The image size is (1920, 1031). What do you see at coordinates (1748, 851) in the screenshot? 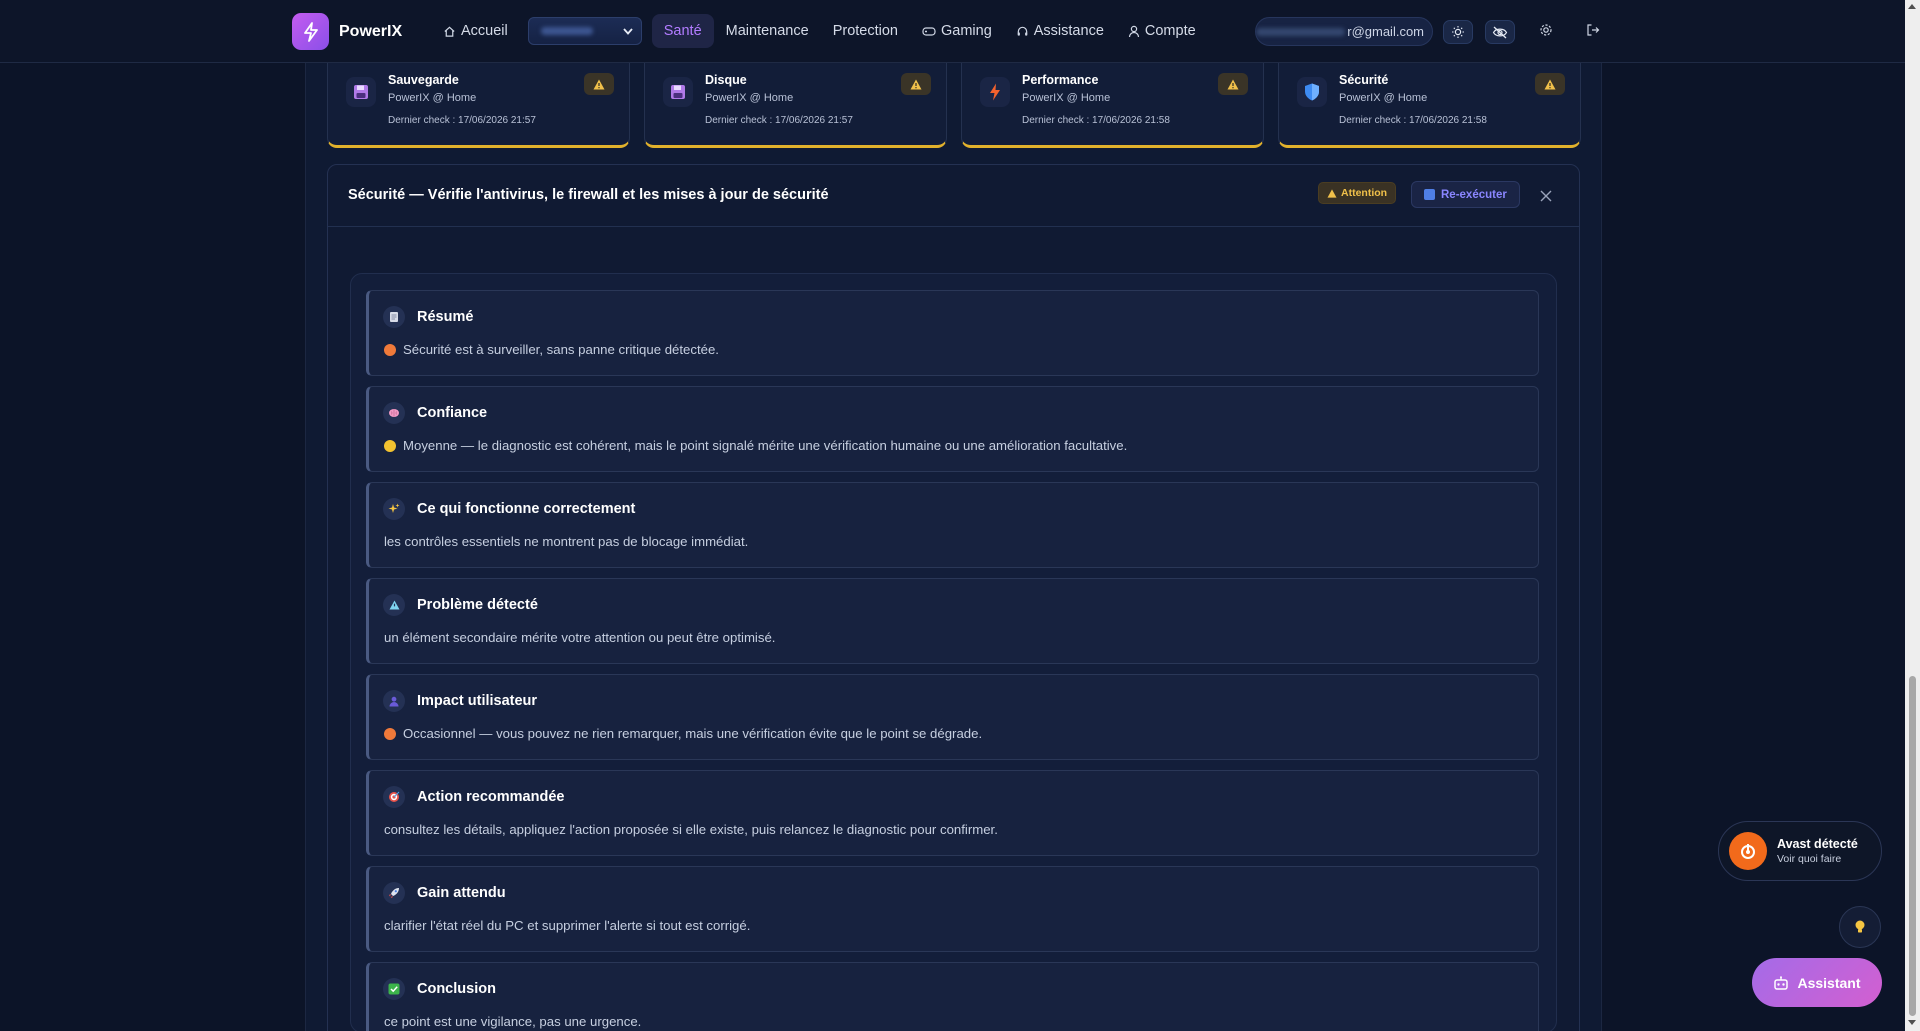
I see `avast-icon` at bounding box center [1748, 851].